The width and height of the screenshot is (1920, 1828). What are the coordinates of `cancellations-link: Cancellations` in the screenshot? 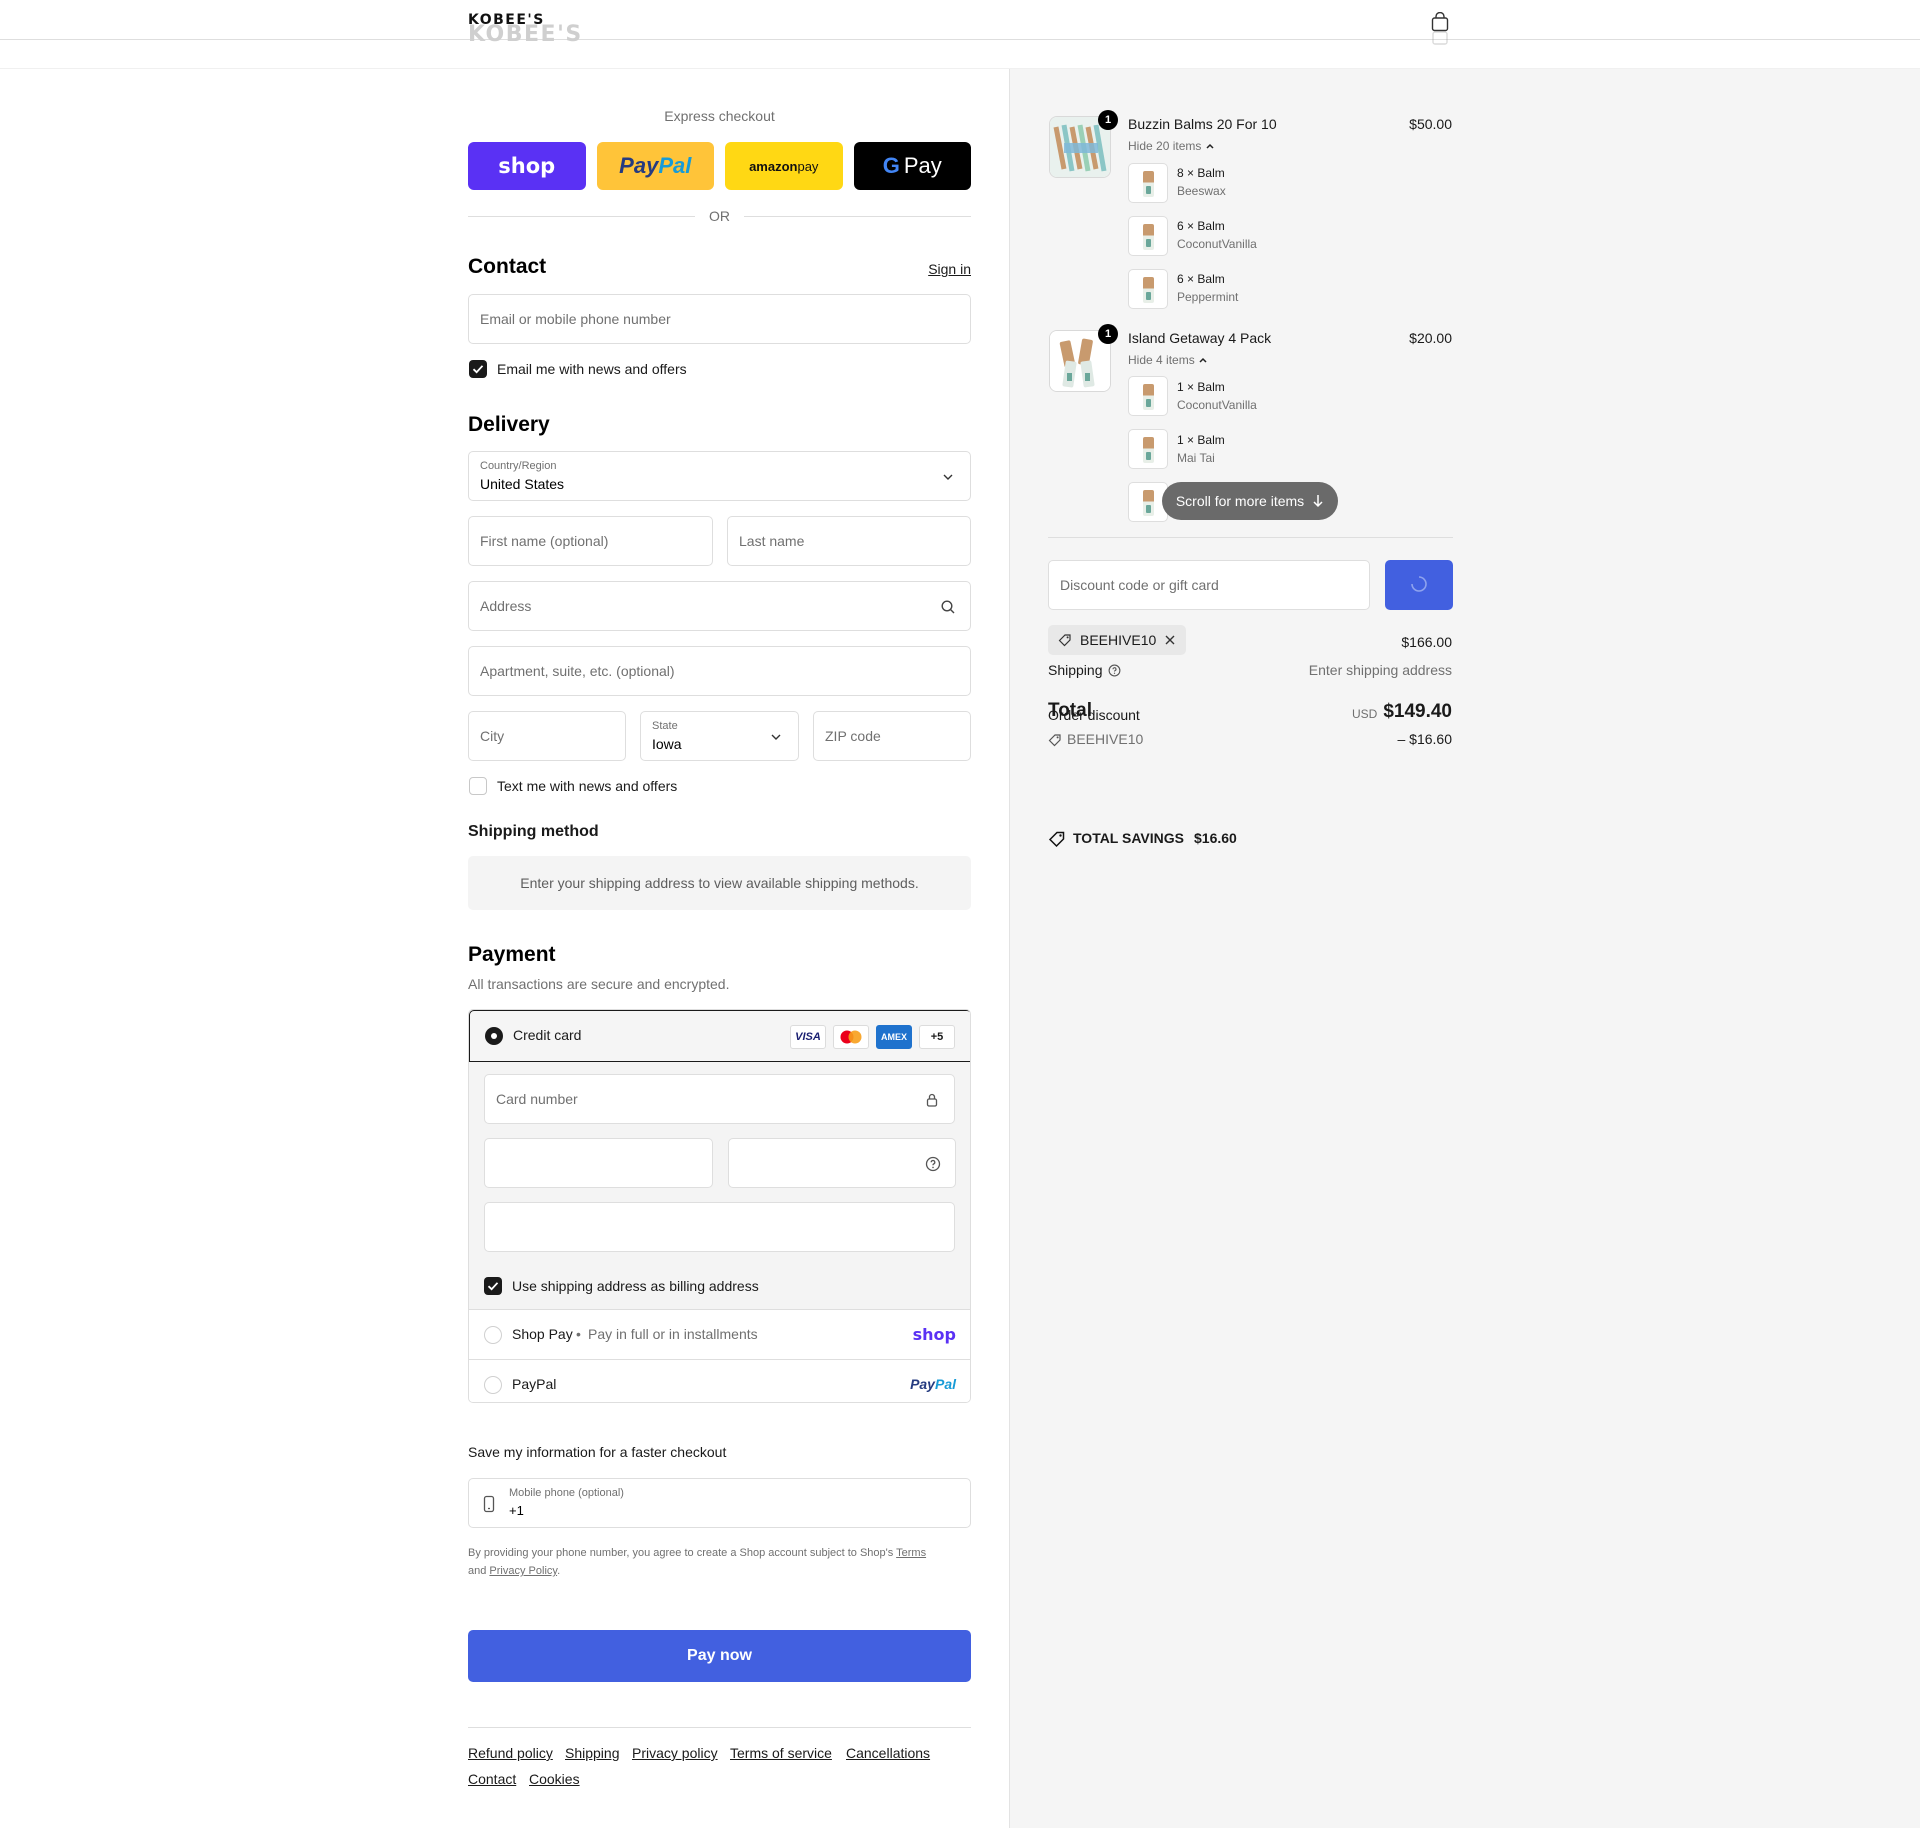 It's located at (888, 1753).